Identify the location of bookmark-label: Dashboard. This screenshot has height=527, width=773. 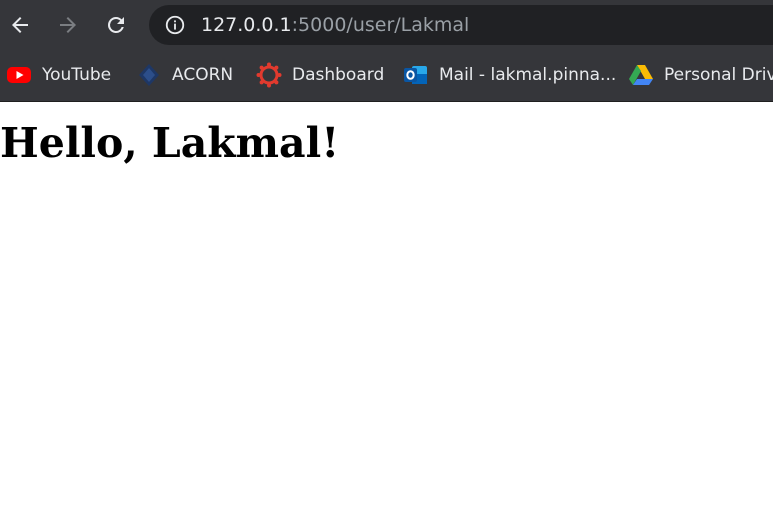
(338, 75).